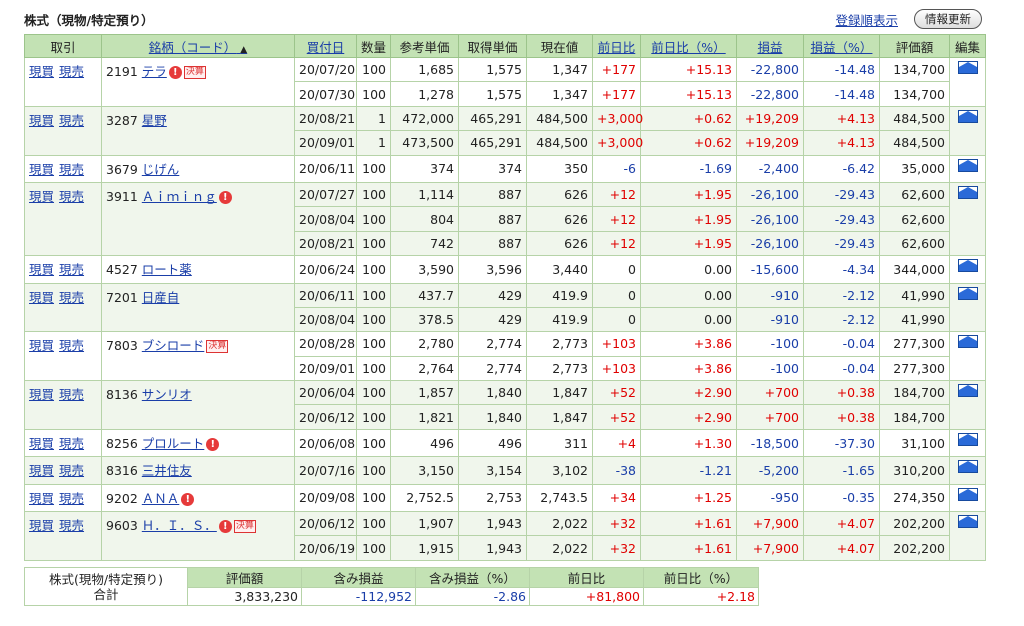 The image size is (1024, 626). Describe the element at coordinates (122, 71) in the screenshot. I see `stock-code: 2191` at that location.